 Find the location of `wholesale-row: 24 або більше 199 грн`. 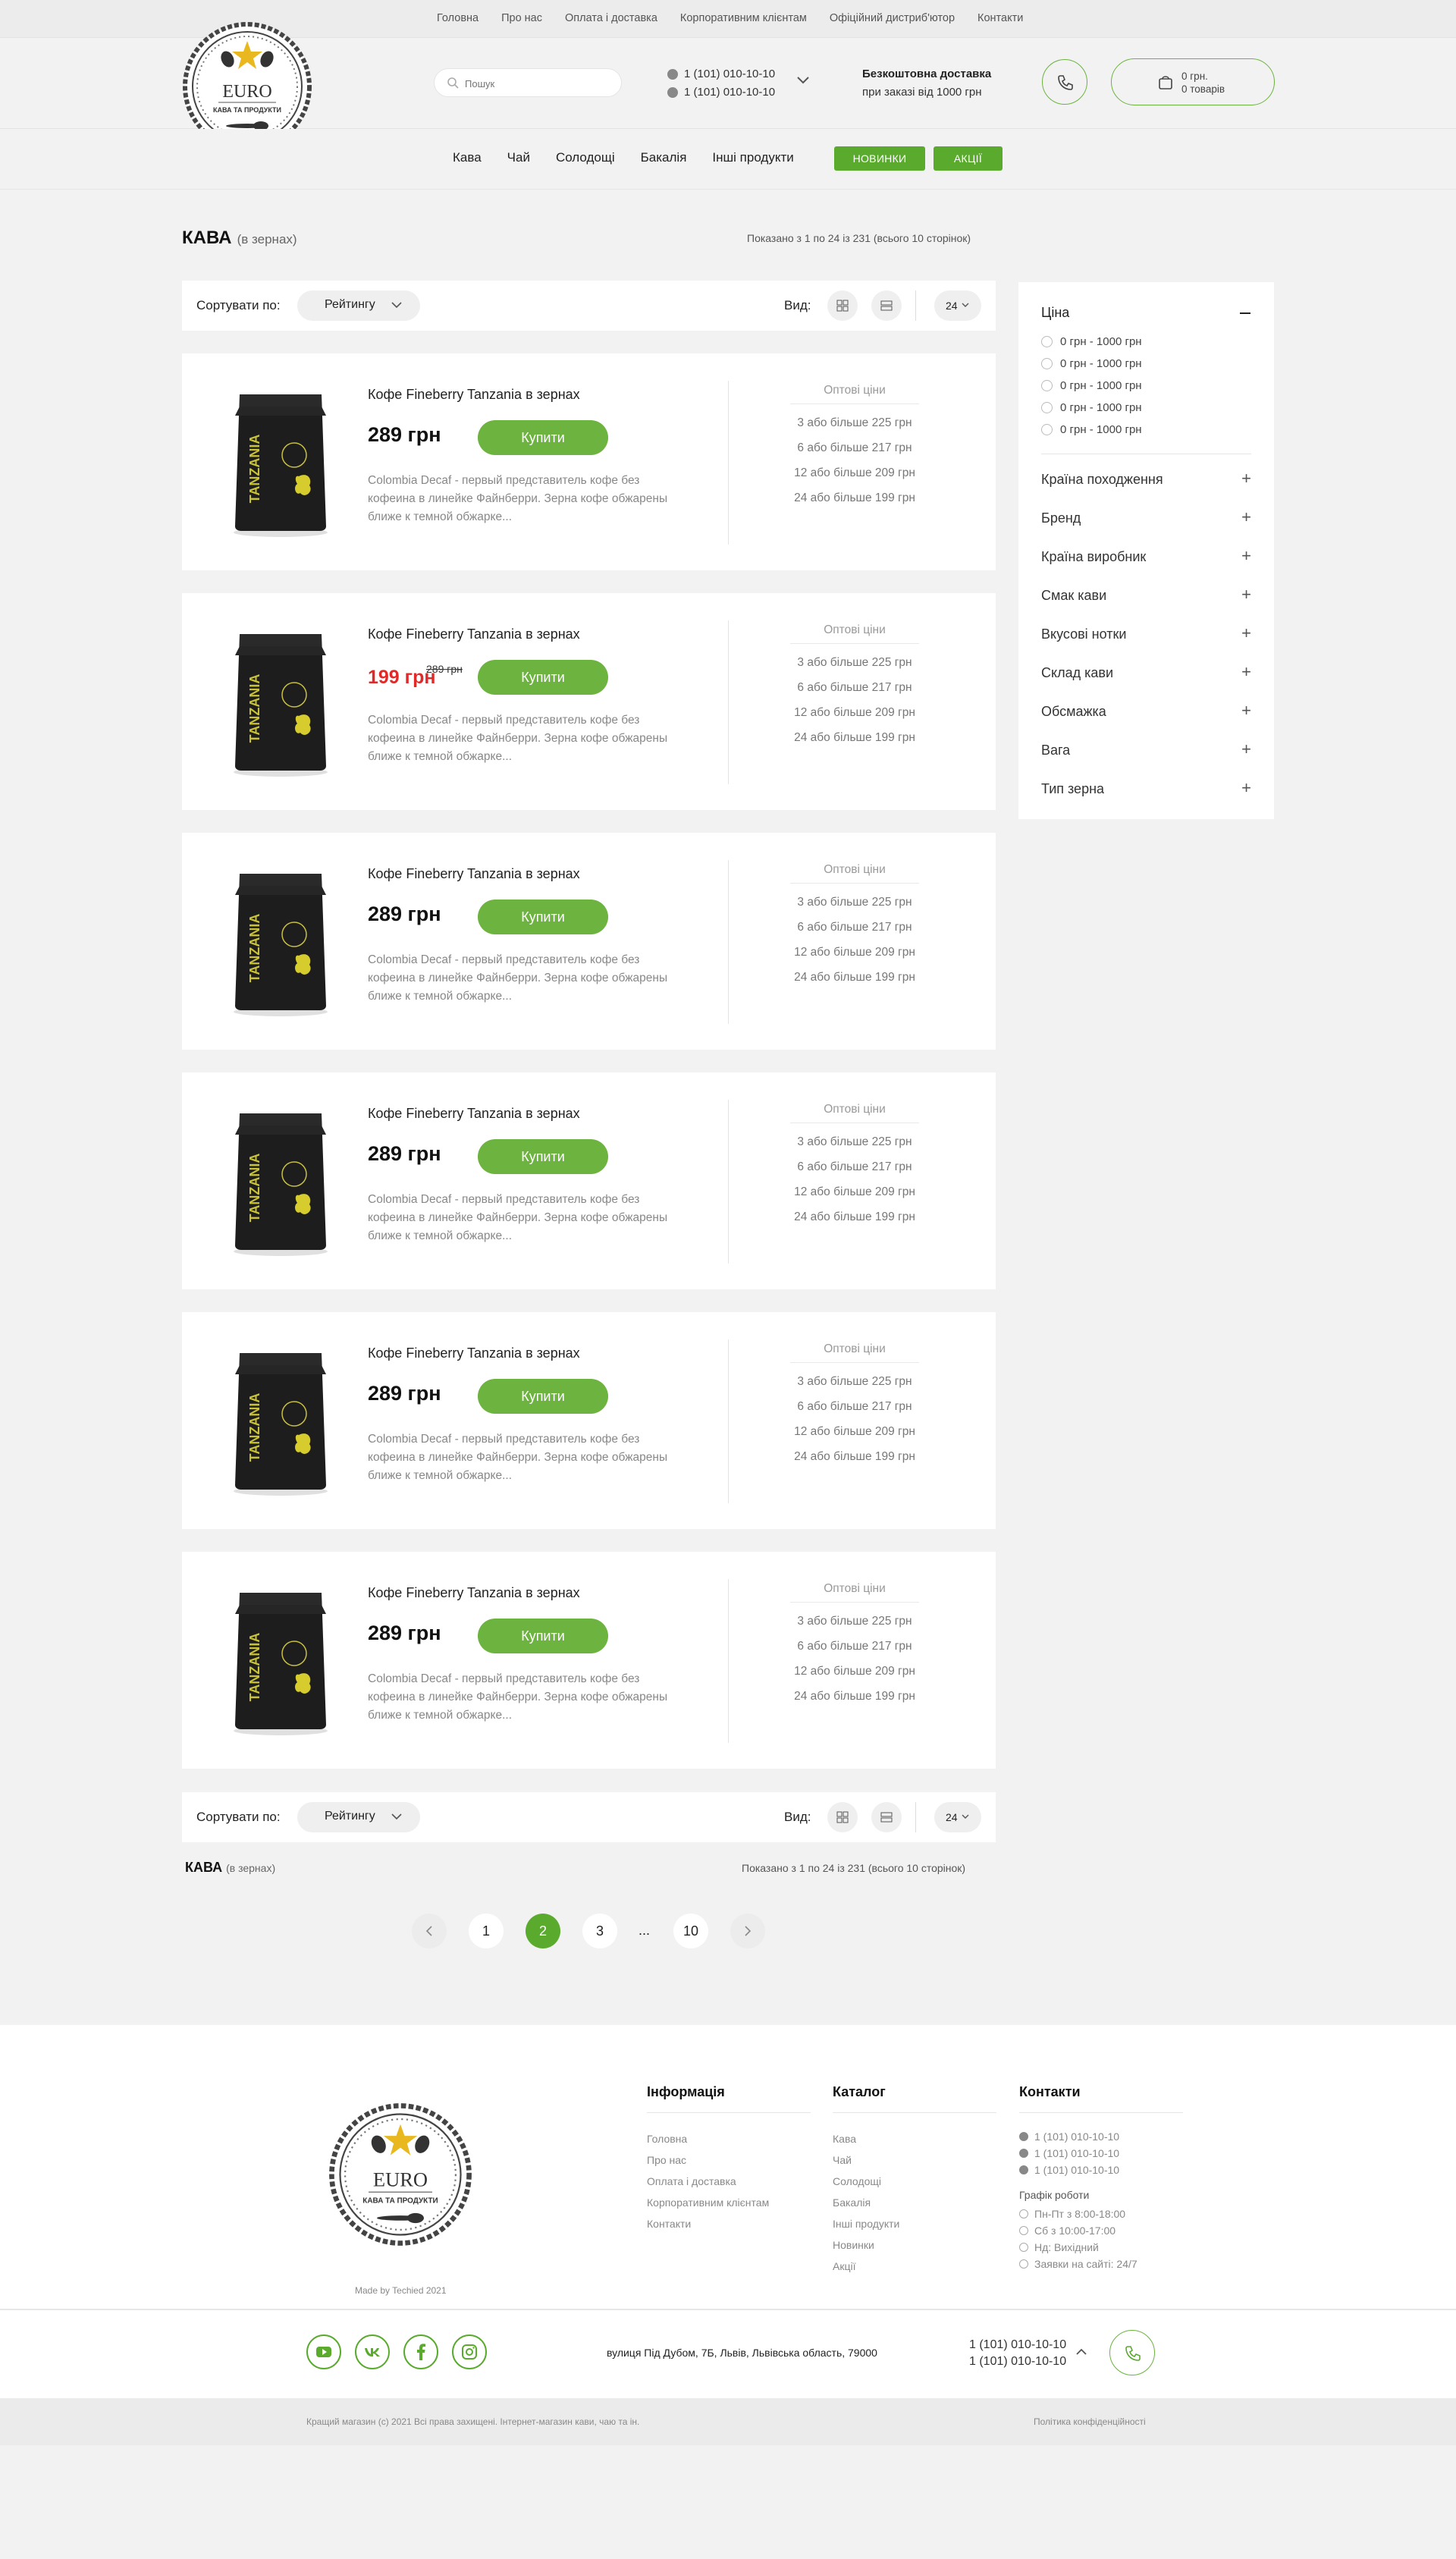

wholesale-row: 24 або більше 199 грн is located at coordinates (854, 497).